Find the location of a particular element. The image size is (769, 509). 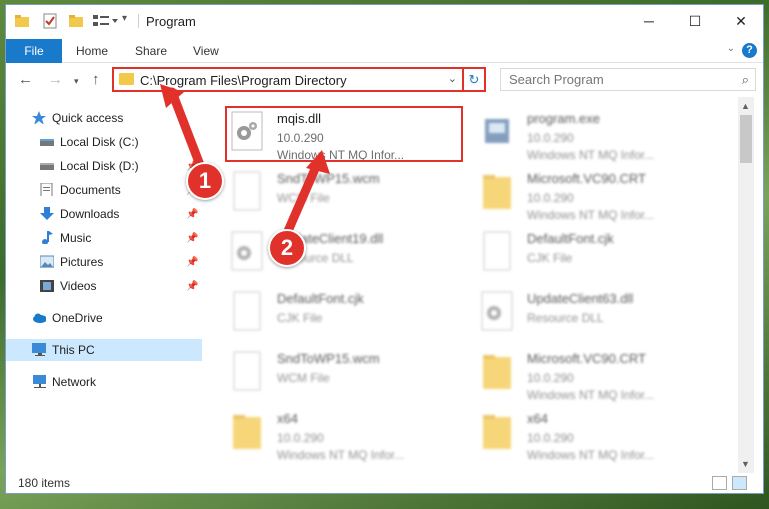

sidebar-item-local-disk-c: Local Disk (C:) is located at coordinates (104, 142).